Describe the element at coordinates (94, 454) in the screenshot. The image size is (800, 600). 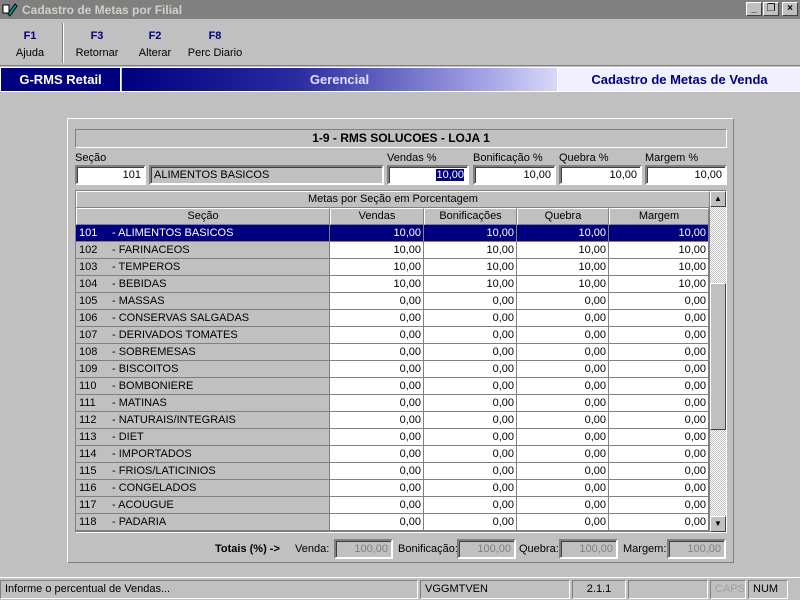
I see `row-code-cell: 114` at that location.